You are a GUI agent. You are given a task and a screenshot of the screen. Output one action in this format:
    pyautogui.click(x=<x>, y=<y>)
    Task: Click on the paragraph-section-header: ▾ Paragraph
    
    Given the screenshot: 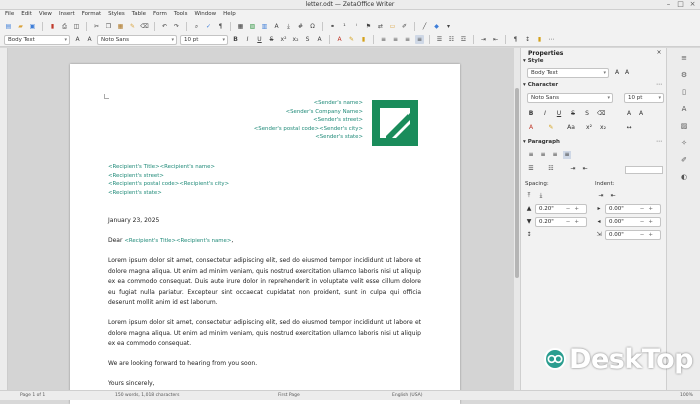 What is the action you would take?
    pyautogui.click(x=541, y=142)
    